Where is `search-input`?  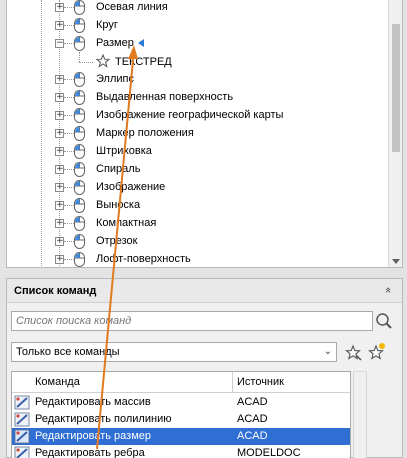
search-input is located at coordinates (192, 321).